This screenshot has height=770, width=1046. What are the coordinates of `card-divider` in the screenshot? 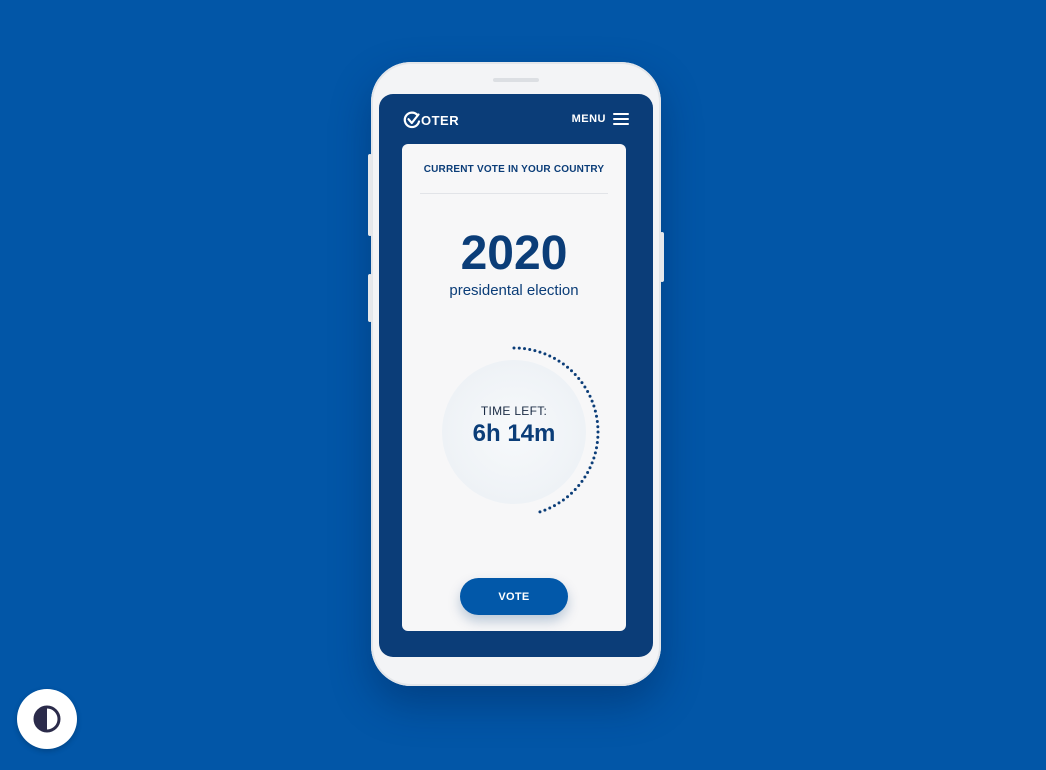 It's located at (514, 193).